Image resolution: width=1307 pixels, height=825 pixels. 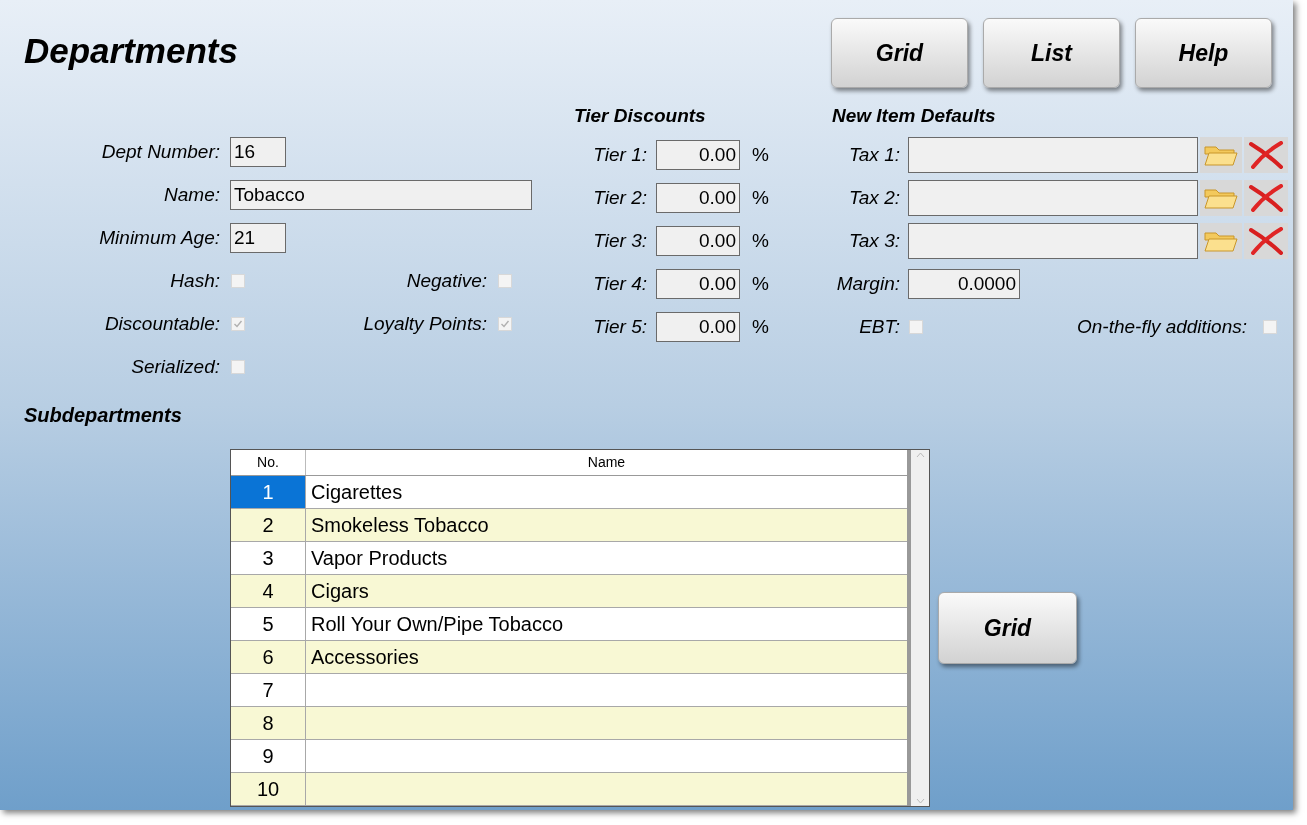 What do you see at coordinates (569, 657) in the screenshot?
I see `table-row: 6 Accessories` at bounding box center [569, 657].